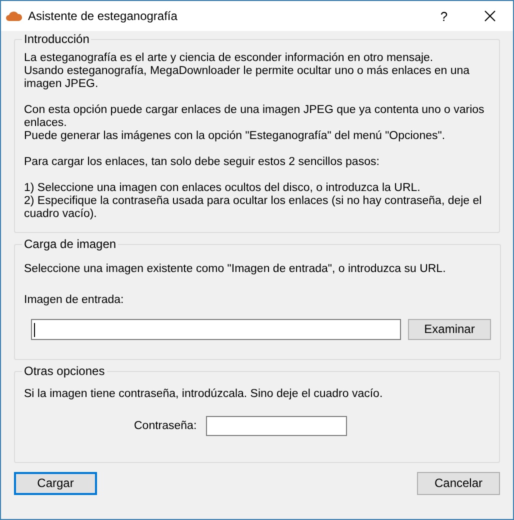 This screenshot has height=520, width=514. What do you see at coordinates (490, 16) in the screenshot?
I see `close-icon` at bounding box center [490, 16].